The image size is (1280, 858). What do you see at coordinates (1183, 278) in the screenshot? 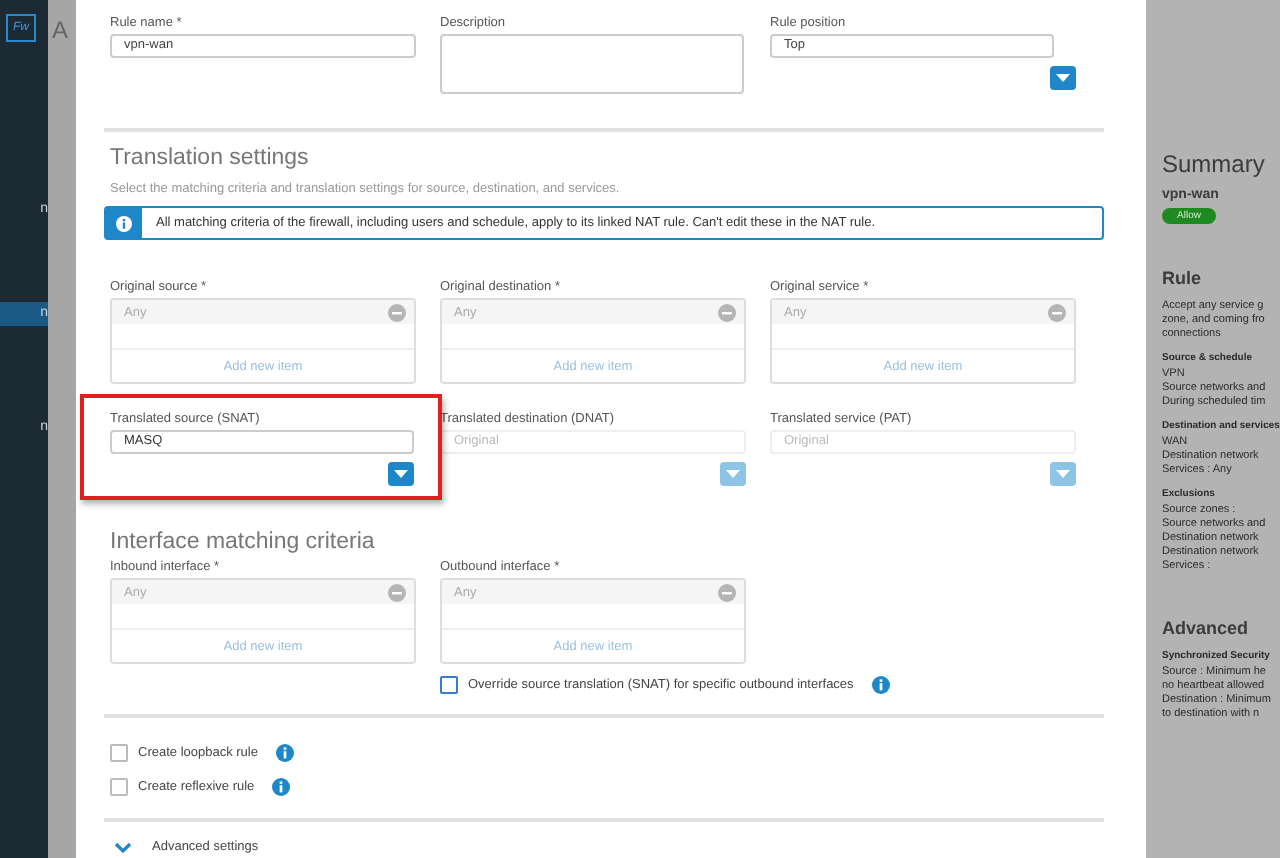
I see `summary-heading: Rule` at bounding box center [1183, 278].